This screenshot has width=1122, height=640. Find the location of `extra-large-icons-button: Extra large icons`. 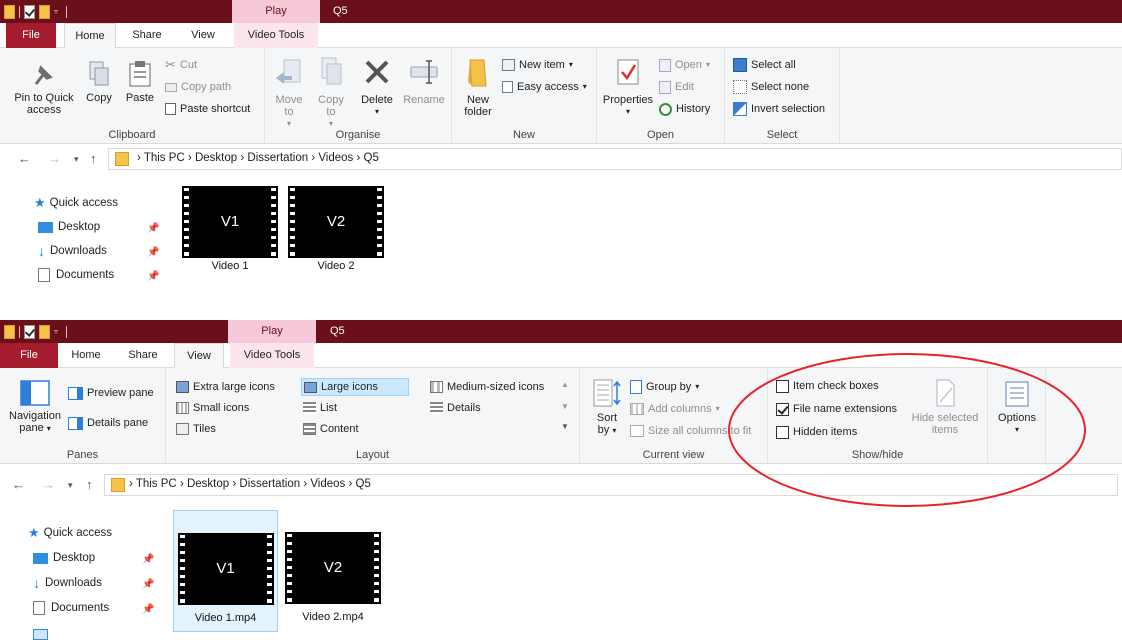

extra-large-icons-button: Extra large icons is located at coordinates (225, 387).